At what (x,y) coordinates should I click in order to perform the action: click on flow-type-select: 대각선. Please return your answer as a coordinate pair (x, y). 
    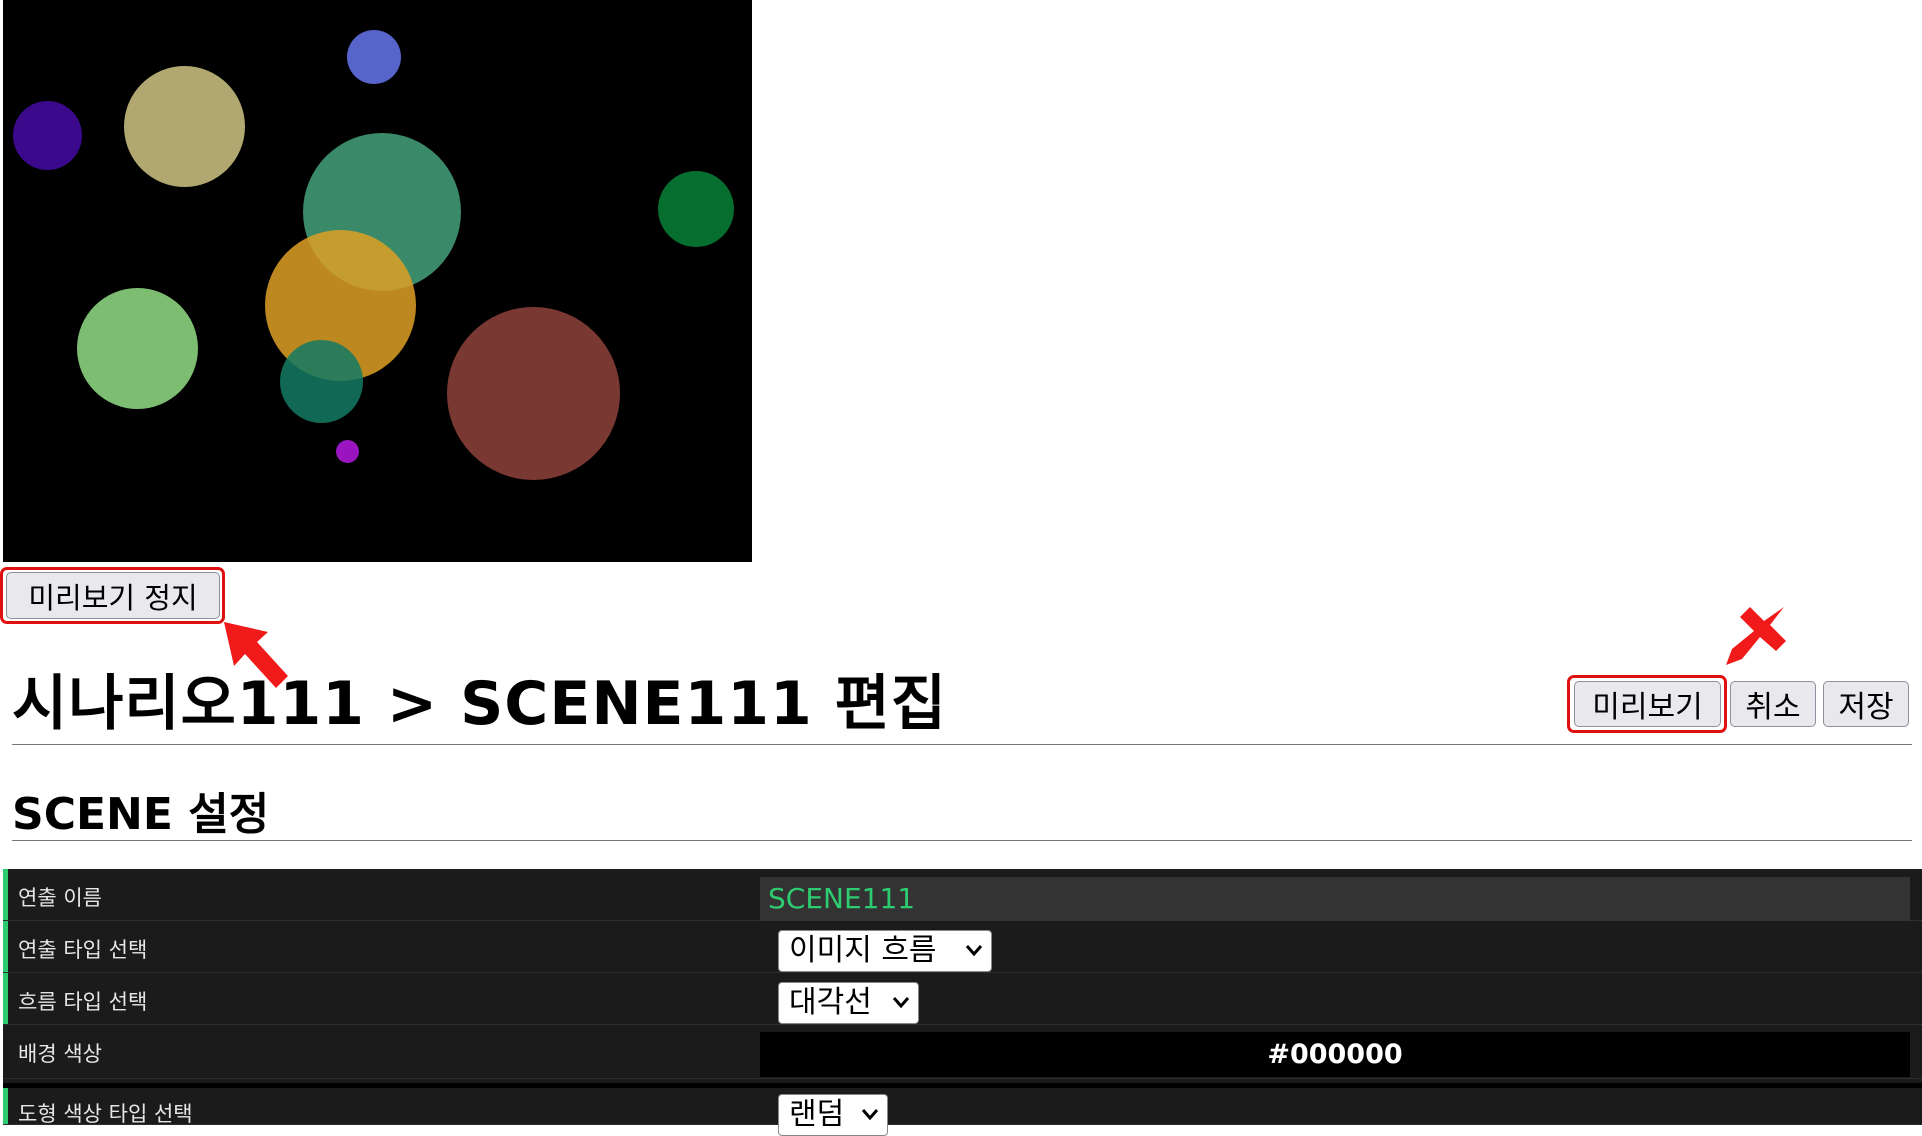
    Looking at the image, I should click on (848, 1003).